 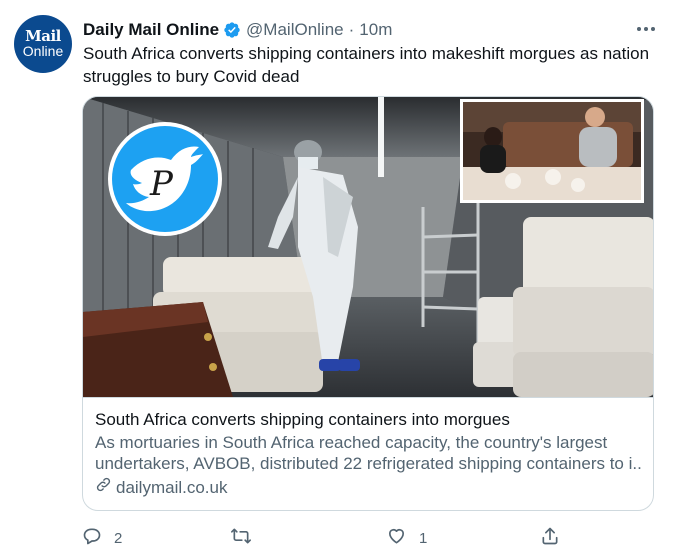 I want to click on heart-icon, so click(x=396, y=538).